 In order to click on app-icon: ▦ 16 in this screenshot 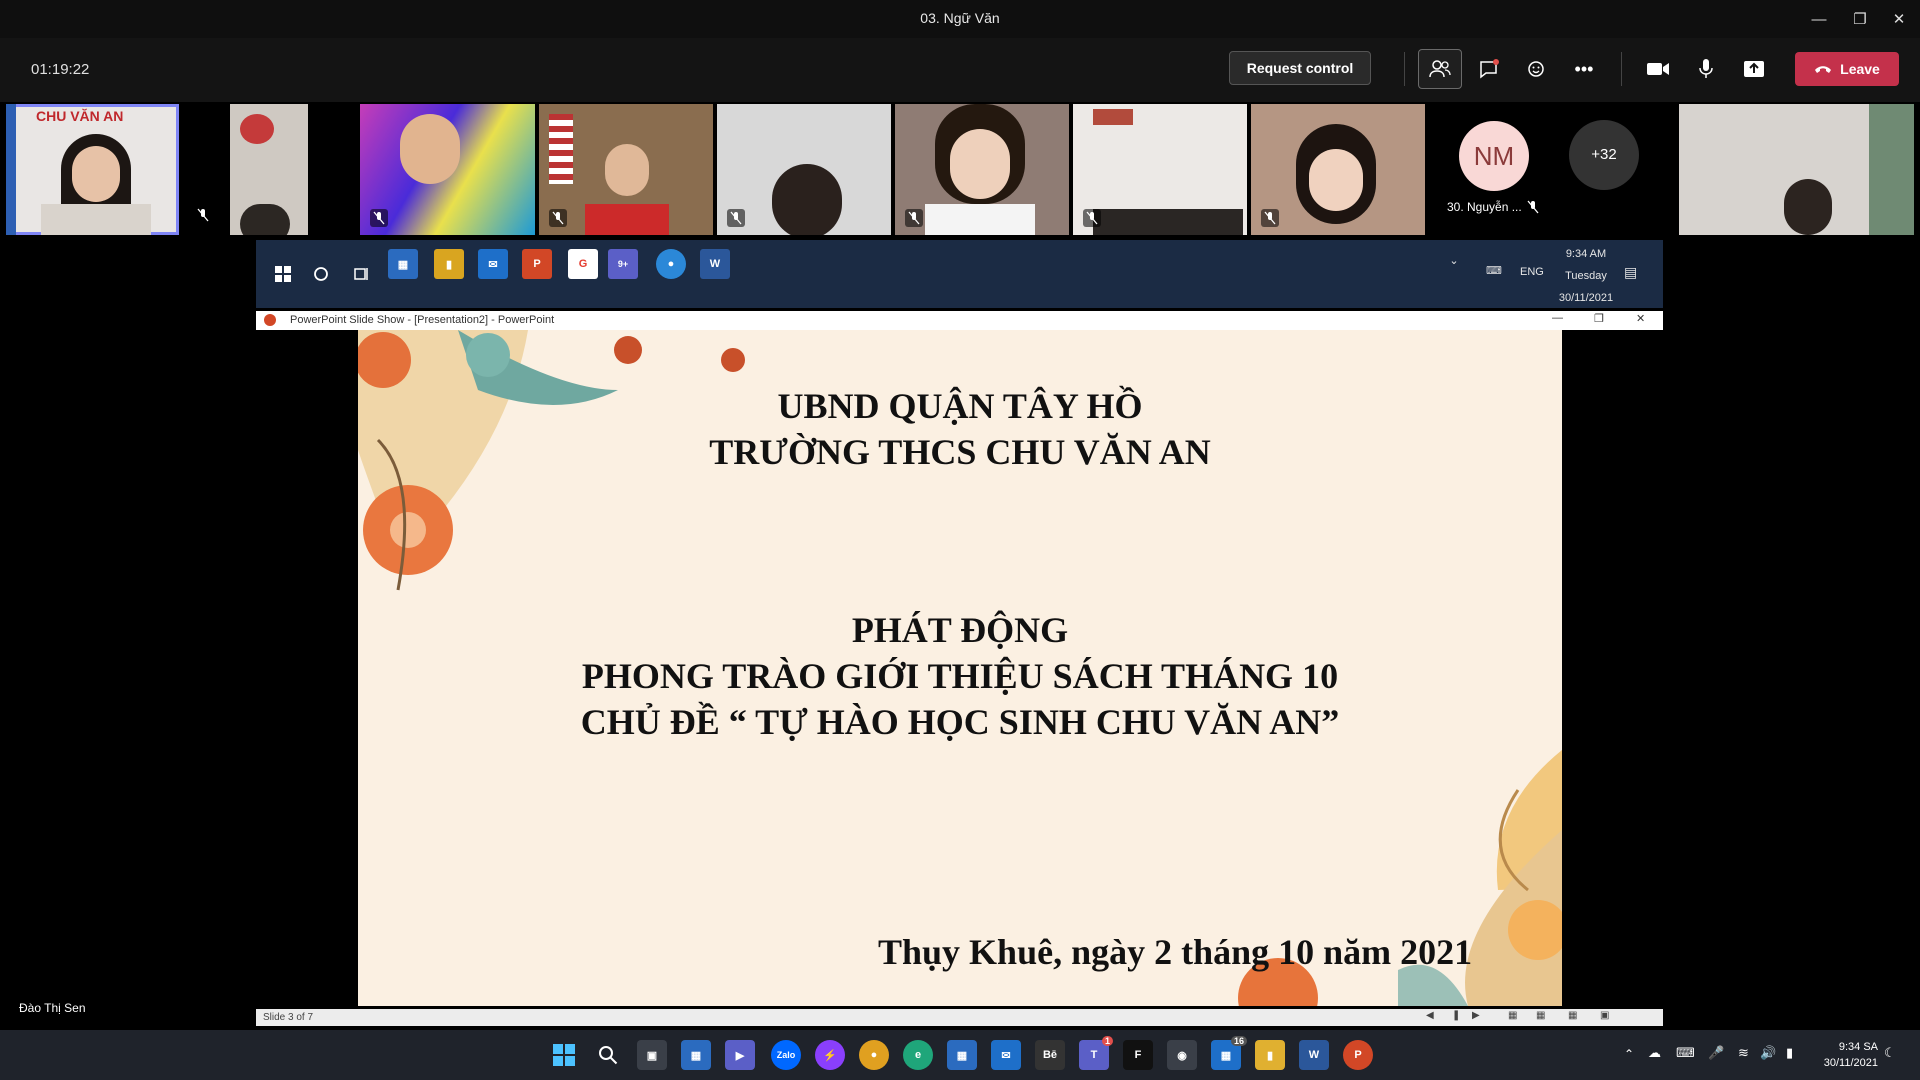, I will do `click(1229, 1053)`.